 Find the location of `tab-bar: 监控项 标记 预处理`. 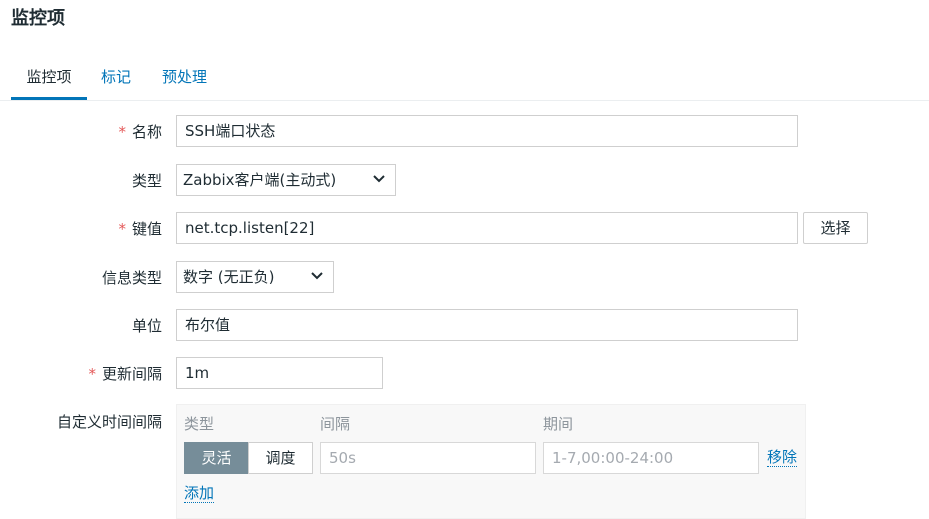

tab-bar: 监控项 标记 预处理 is located at coordinates (464, 81).